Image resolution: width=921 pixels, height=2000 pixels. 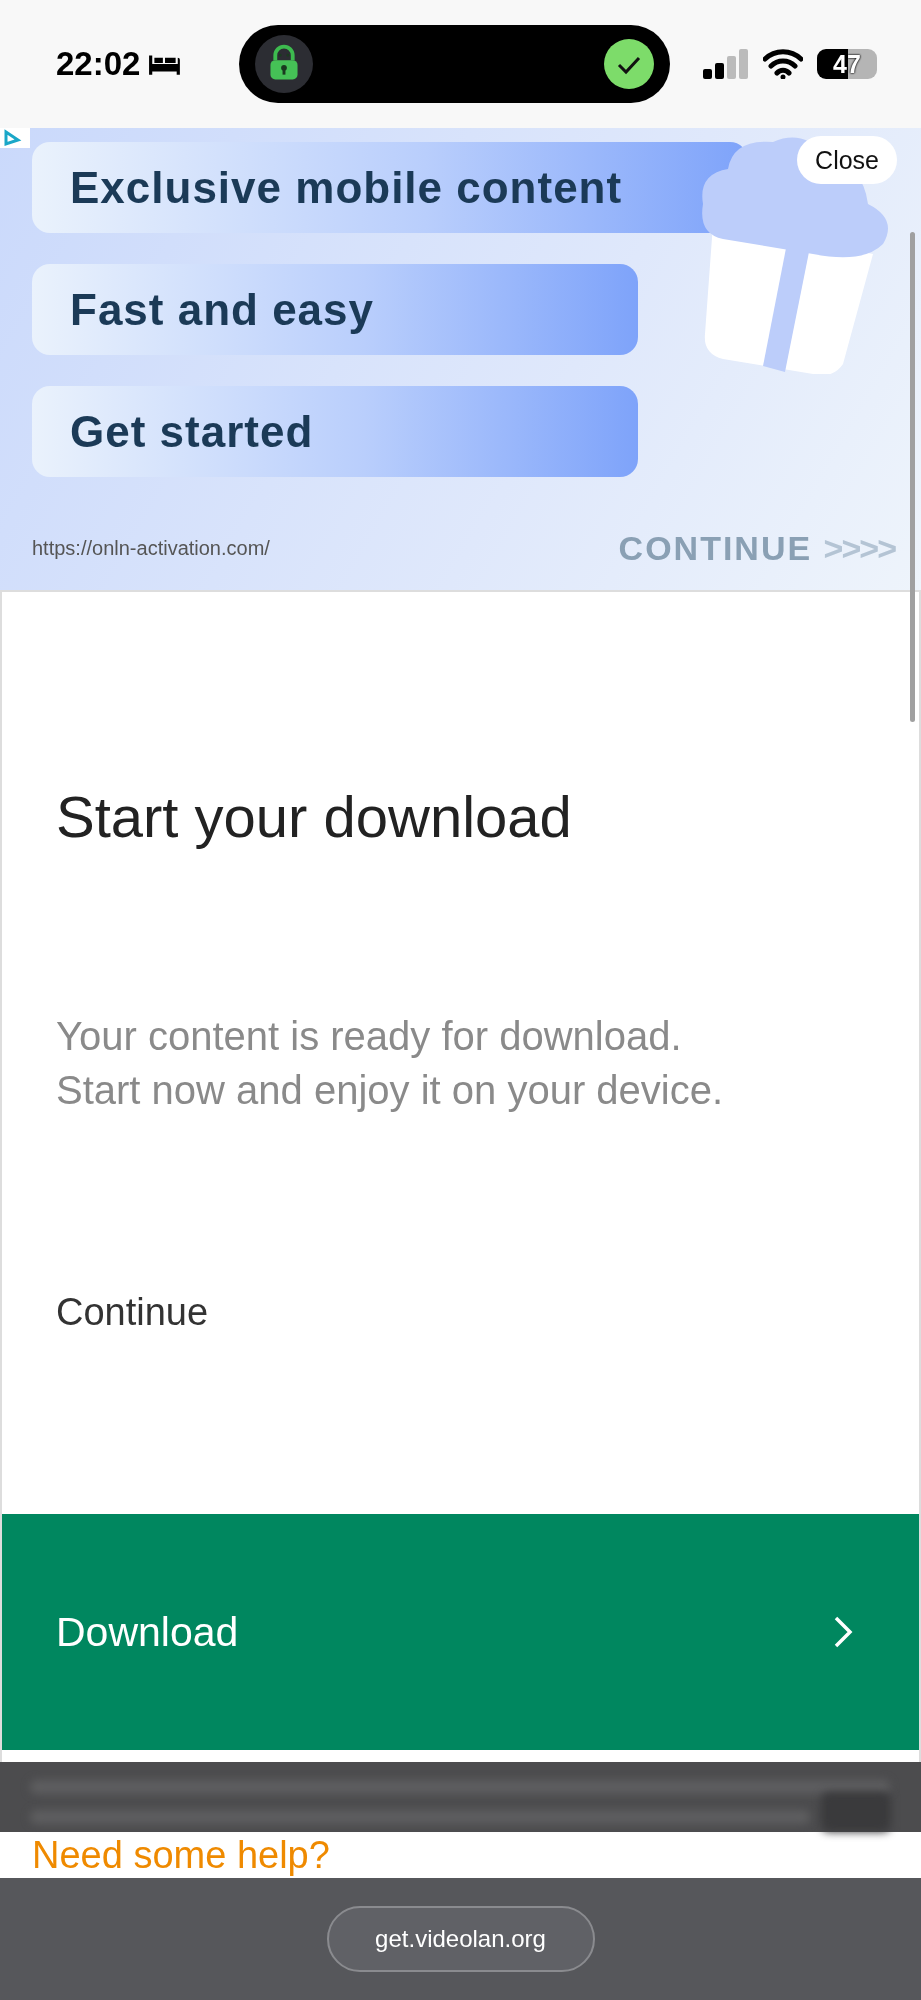 What do you see at coordinates (783, 64) in the screenshot?
I see `wifi-icon` at bounding box center [783, 64].